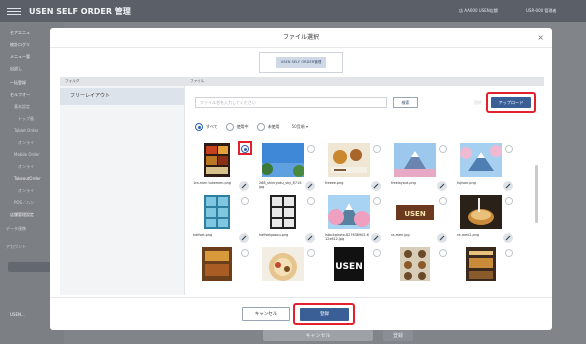 The image size is (586, 344). I want to click on folder-item-free-layout: フリーレイアウト, so click(122, 96).